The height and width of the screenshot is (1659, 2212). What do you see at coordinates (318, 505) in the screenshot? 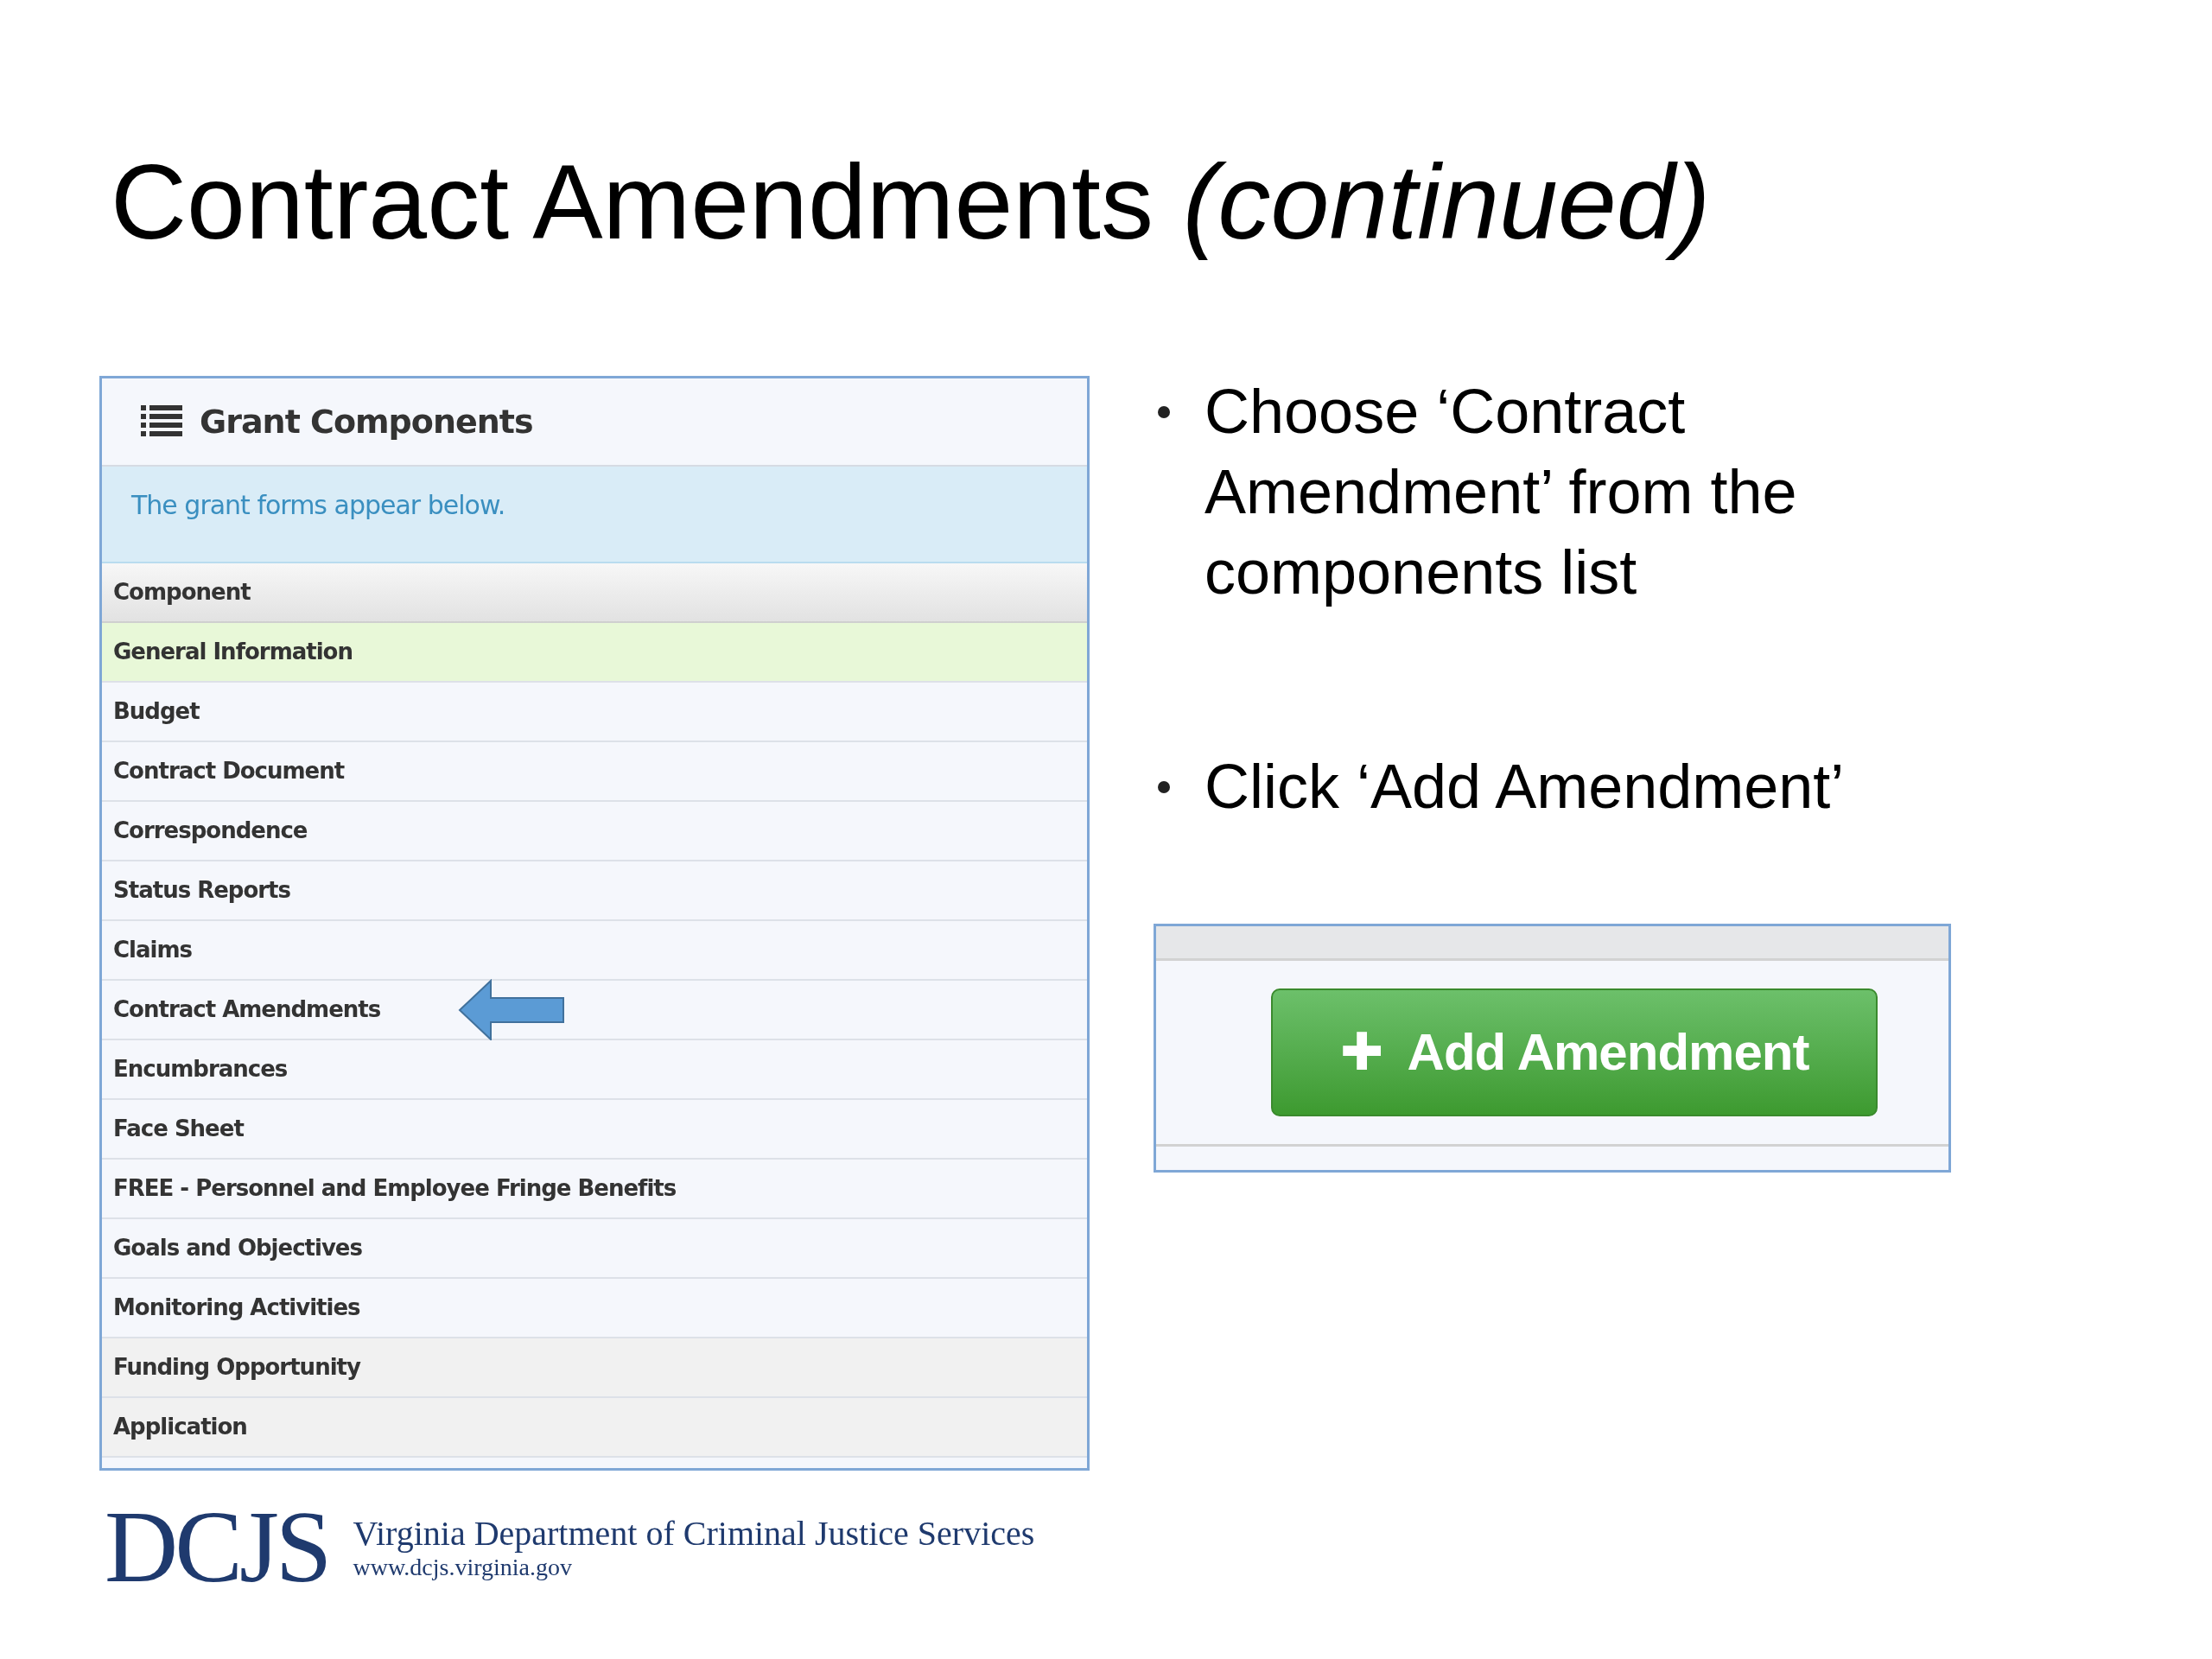
I see `info-text: The grant forms appear below.` at bounding box center [318, 505].